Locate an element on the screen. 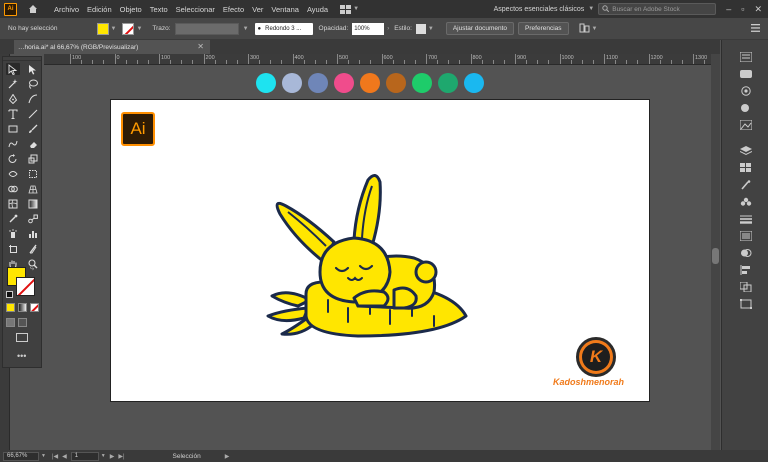 This screenshot has width=768, height=462. menu-edicion: Edición is located at coordinates (99, 9).